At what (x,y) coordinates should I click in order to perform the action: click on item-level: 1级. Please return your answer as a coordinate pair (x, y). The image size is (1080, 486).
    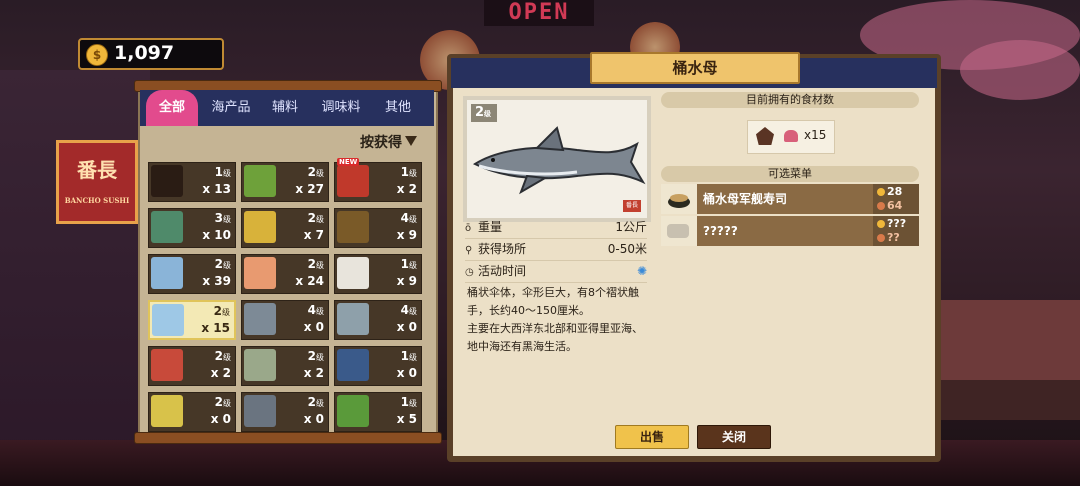
    Looking at the image, I should click on (409, 172).